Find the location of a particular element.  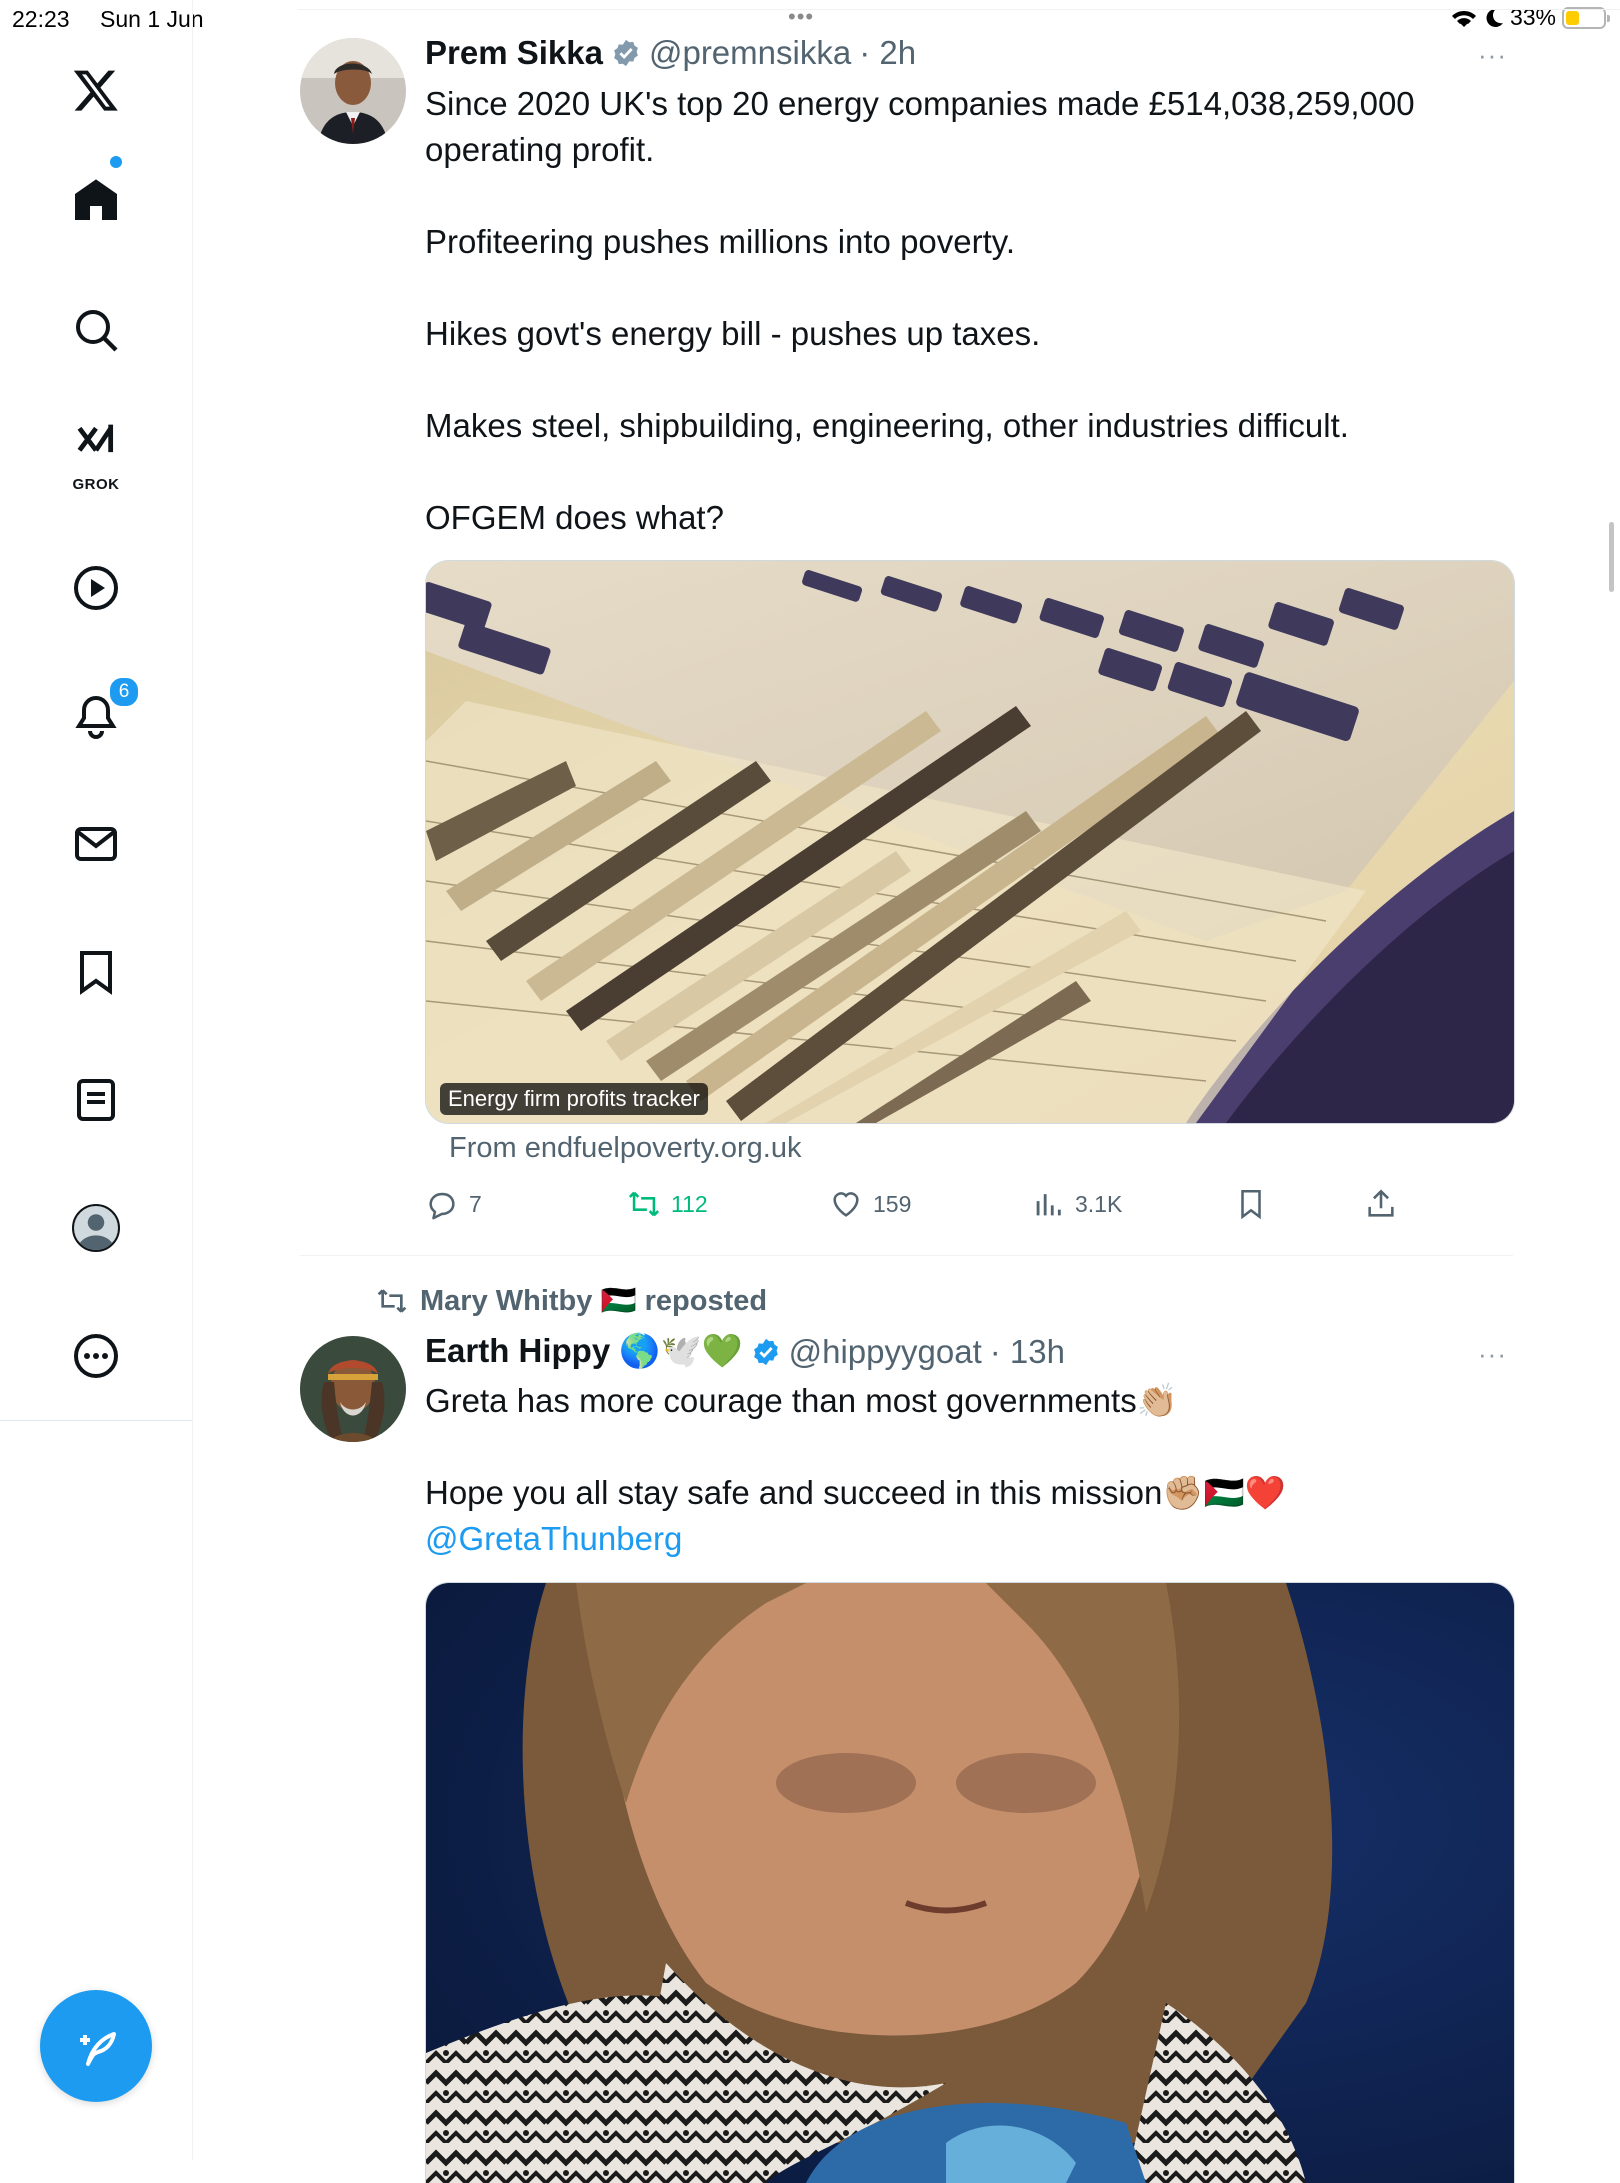

nav-search is located at coordinates (96, 330).